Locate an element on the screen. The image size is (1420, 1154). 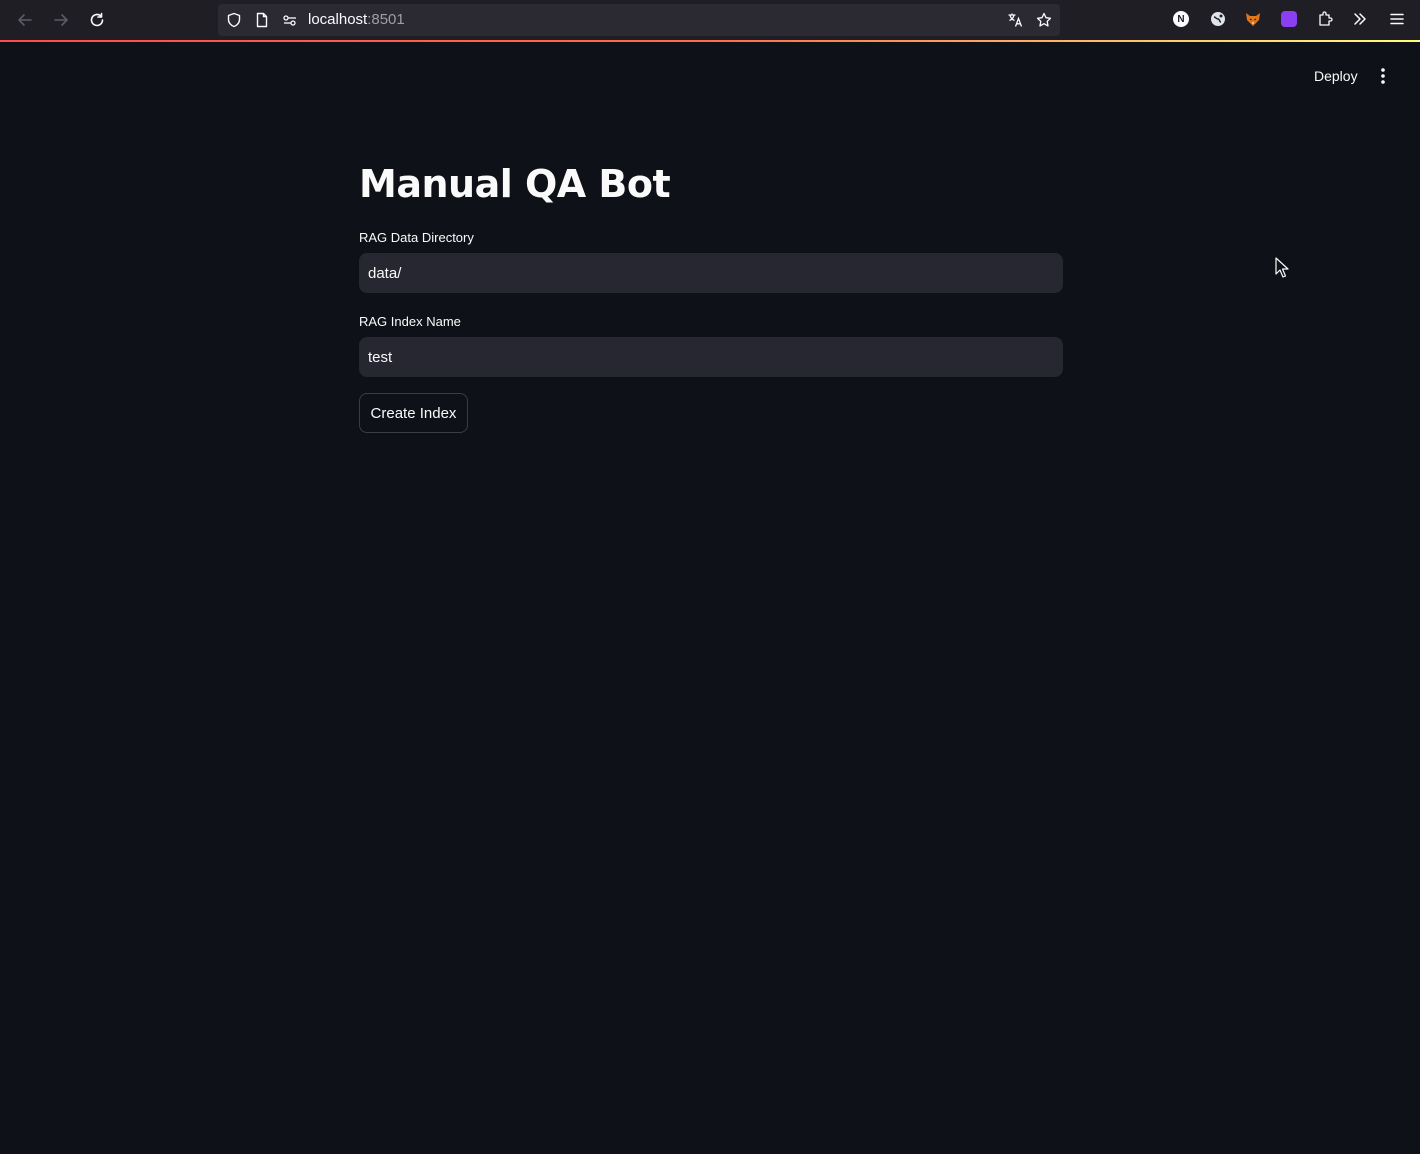
arrow-right-icon is located at coordinates (61, 20).